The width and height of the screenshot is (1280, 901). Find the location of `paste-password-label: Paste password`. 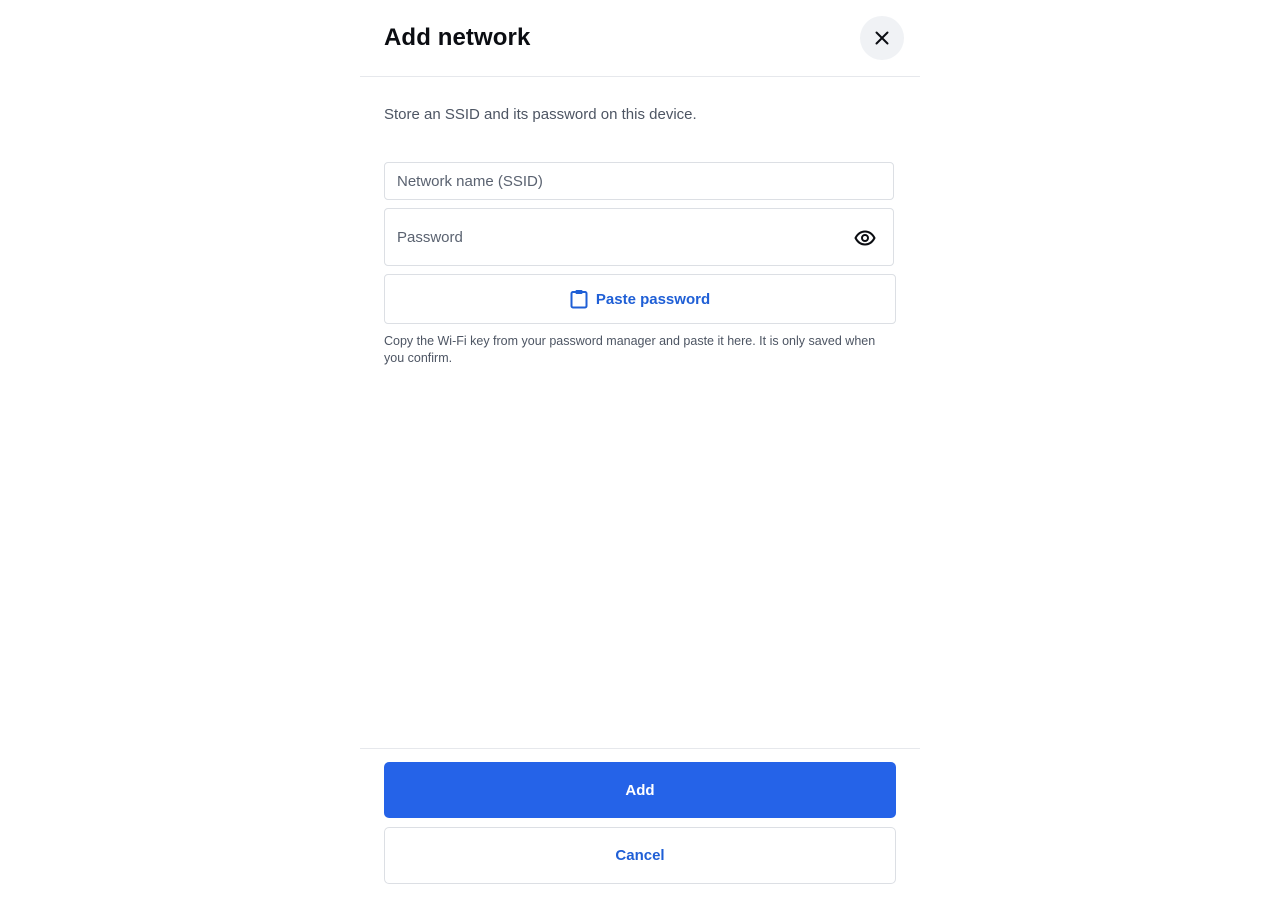

paste-password-label: Paste password is located at coordinates (653, 299).